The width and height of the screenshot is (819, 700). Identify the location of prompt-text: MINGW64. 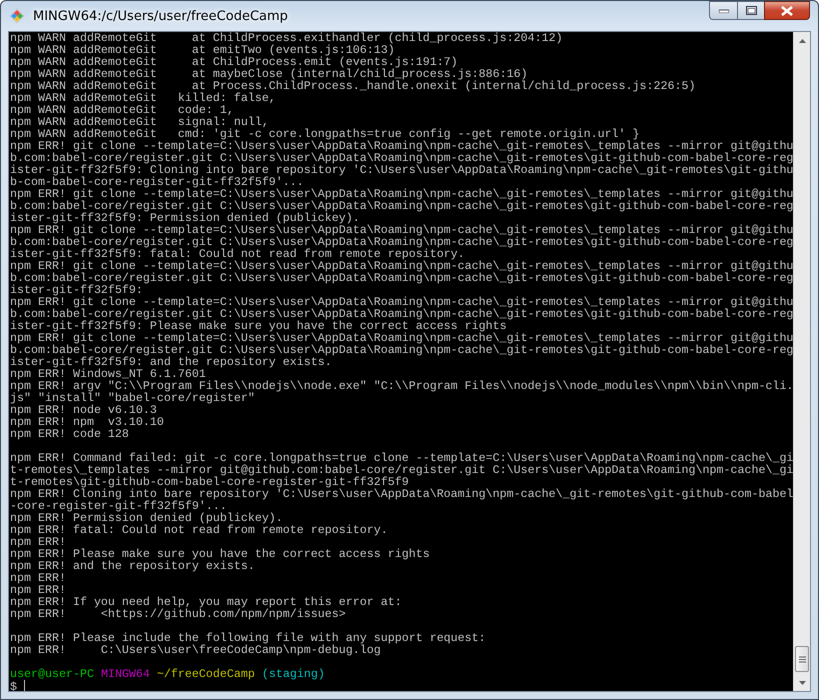
(125, 674).